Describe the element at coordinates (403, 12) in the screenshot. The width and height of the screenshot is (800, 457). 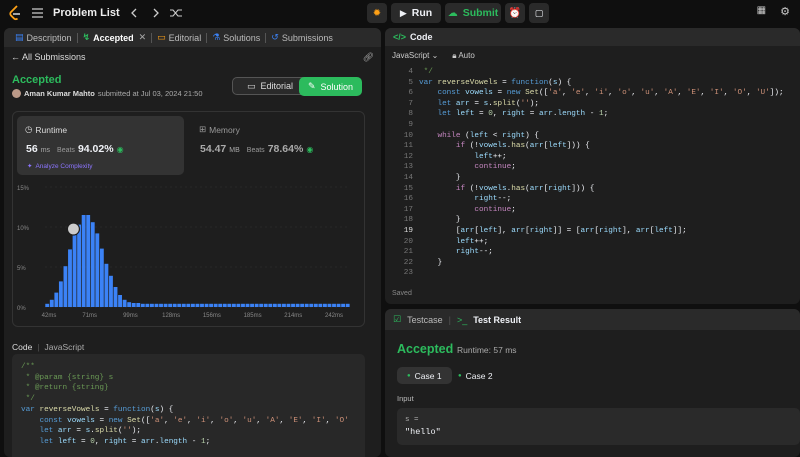
I see `play-icon: ▶` at that location.